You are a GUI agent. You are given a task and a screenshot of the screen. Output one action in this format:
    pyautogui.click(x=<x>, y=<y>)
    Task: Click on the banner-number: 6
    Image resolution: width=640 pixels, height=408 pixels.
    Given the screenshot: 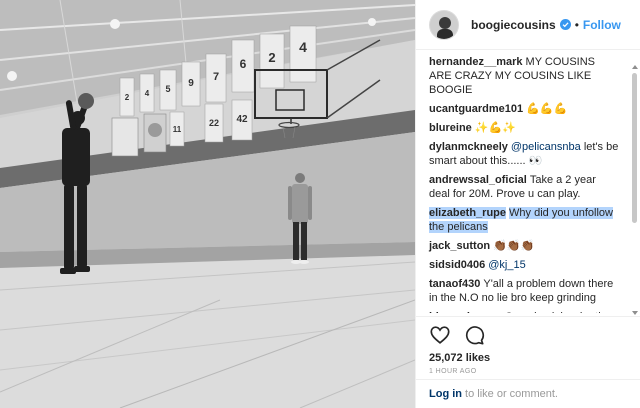 What is the action you would take?
    pyautogui.click(x=243, y=64)
    